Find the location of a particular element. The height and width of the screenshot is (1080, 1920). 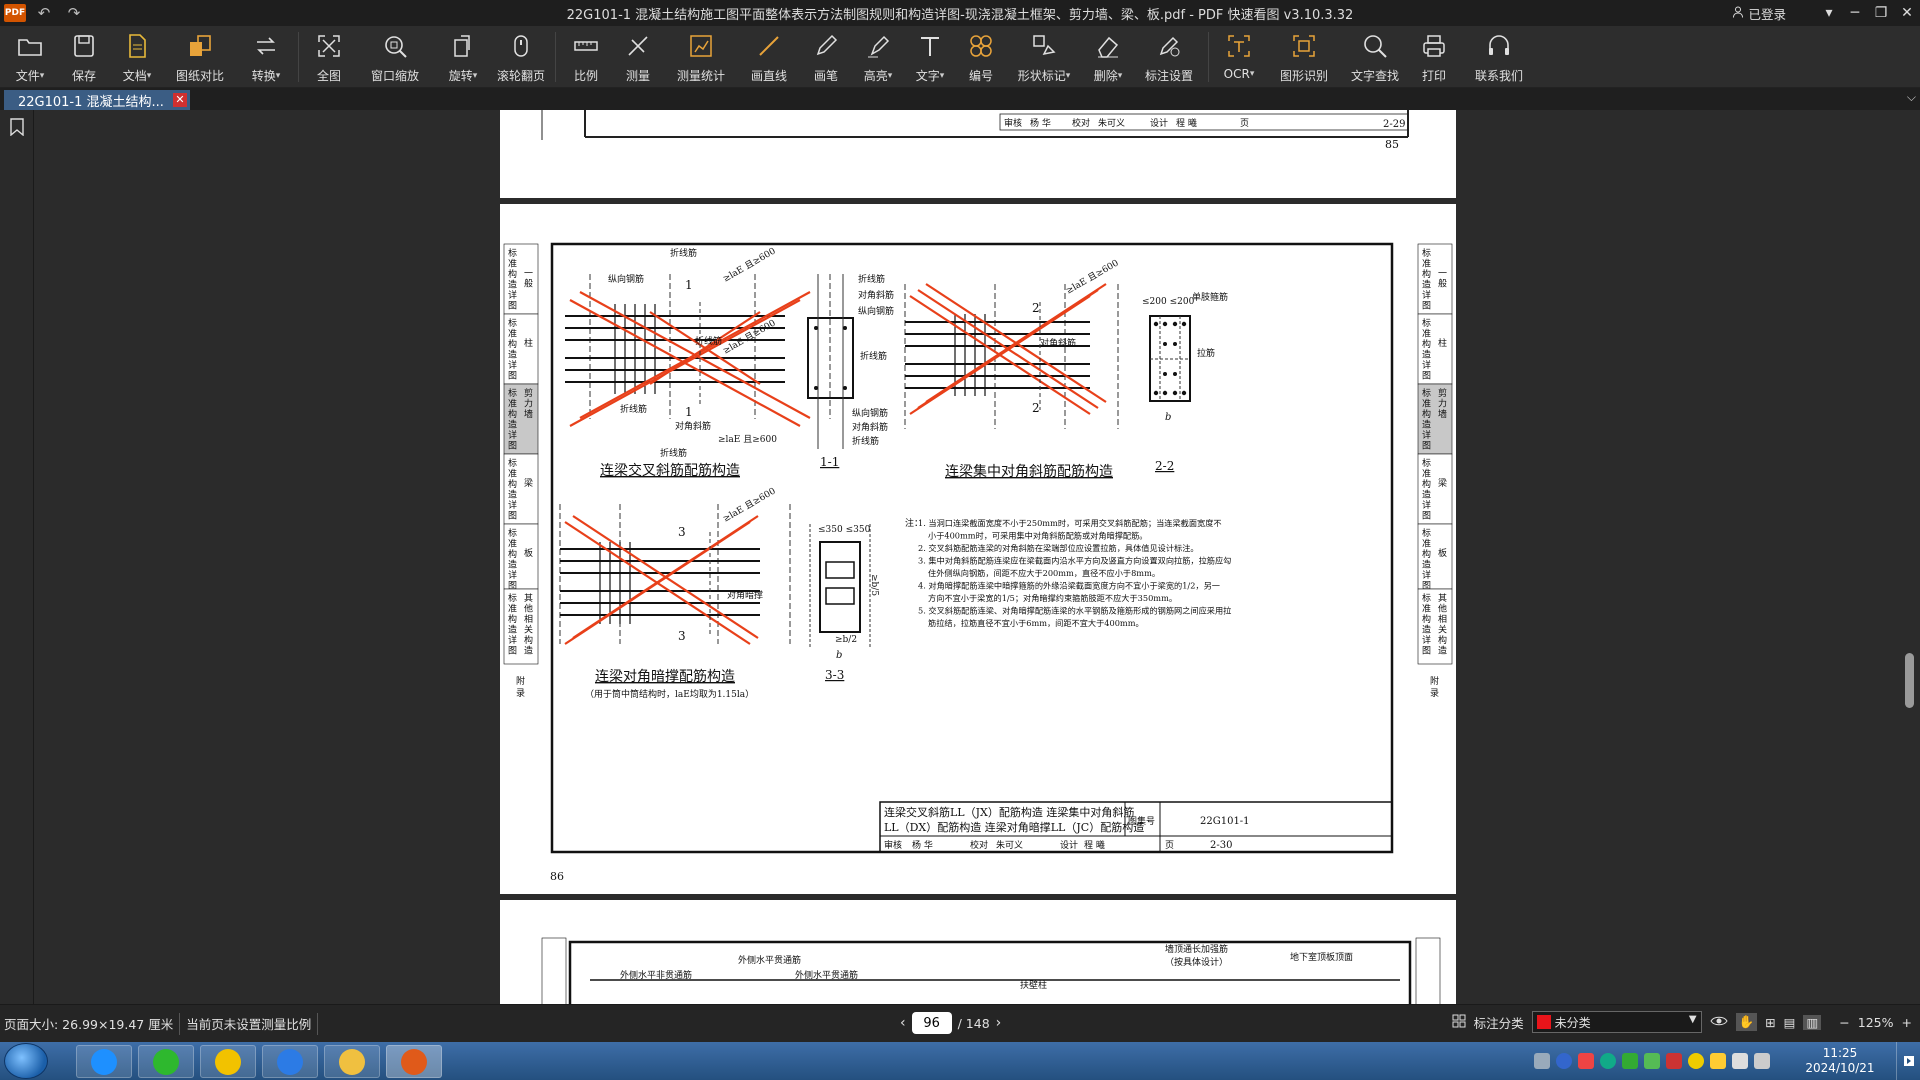

tab-close-icon: ✕ is located at coordinates (180, 100).